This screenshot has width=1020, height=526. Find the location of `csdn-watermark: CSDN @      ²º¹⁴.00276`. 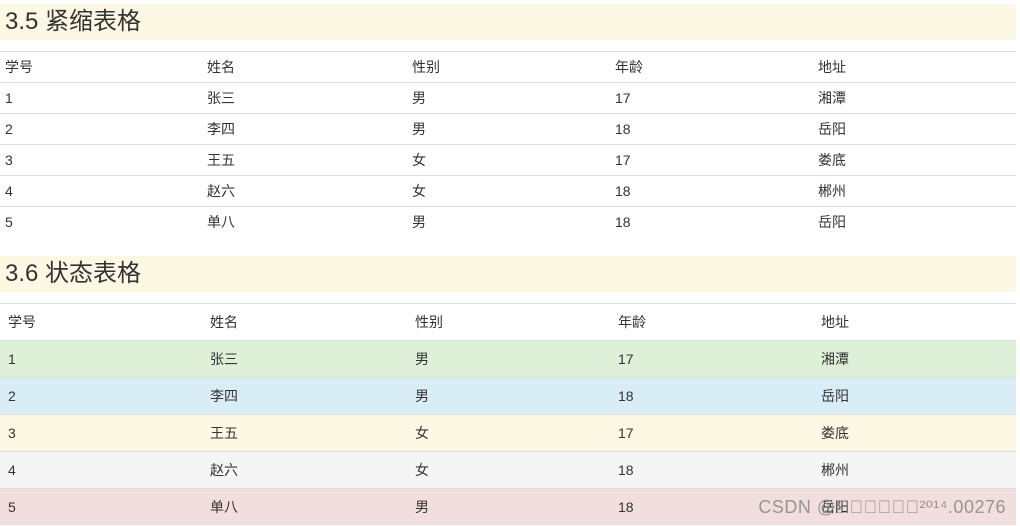

csdn-watermark: CSDN @      ²º¹⁴.00276 is located at coordinates (882, 507).